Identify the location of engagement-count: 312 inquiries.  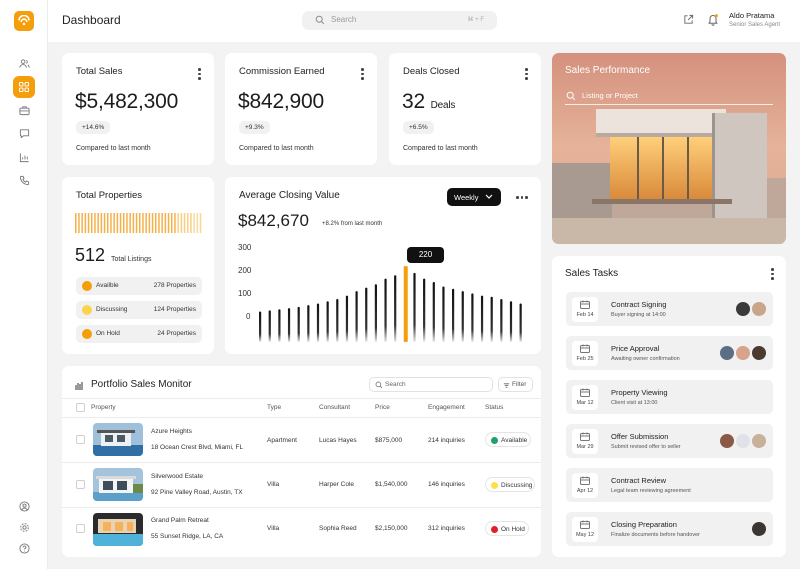
(446, 528).